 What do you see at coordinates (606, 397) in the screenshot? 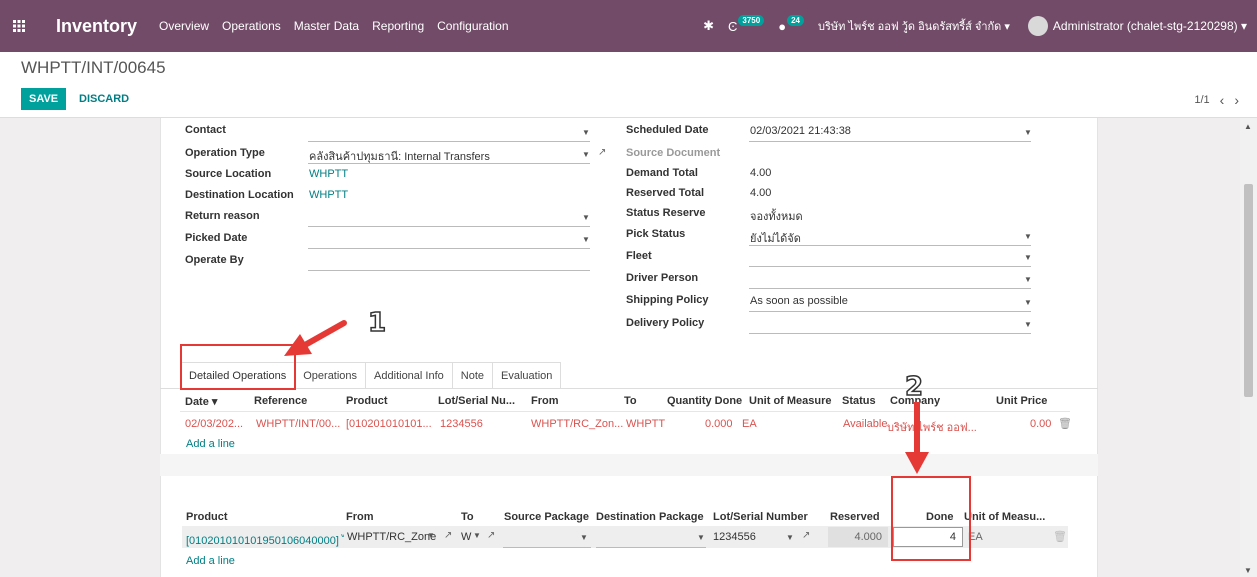
I see `annotation-arrows` at bounding box center [606, 397].